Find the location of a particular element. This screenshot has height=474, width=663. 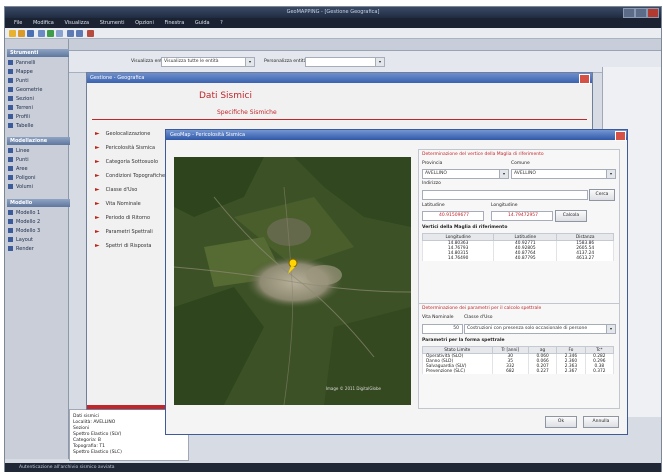

table-header: Latitudine is located at coordinates (525, 237).